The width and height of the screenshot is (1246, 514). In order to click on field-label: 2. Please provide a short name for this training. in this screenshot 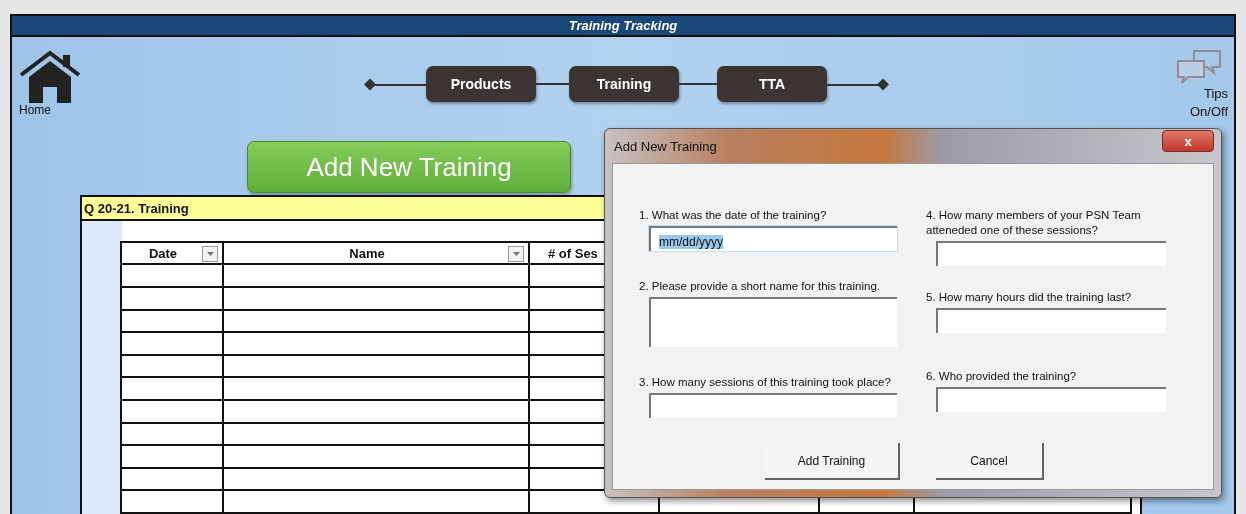, I will do `click(760, 286)`.